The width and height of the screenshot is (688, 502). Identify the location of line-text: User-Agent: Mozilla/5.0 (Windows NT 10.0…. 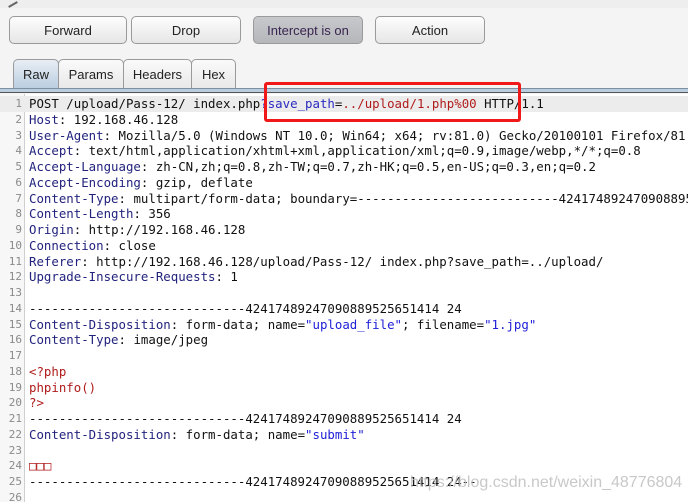
(358, 136).